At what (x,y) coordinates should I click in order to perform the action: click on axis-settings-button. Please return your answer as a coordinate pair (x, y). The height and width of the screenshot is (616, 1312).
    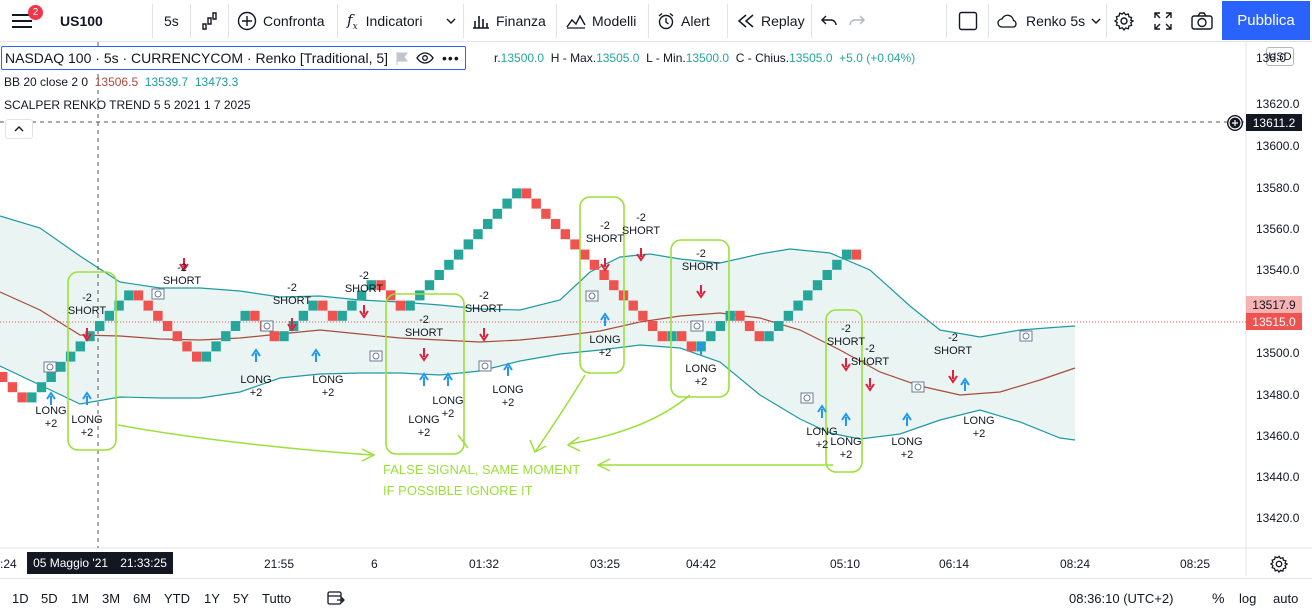
    Looking at the image, I should click on (1279, 566).